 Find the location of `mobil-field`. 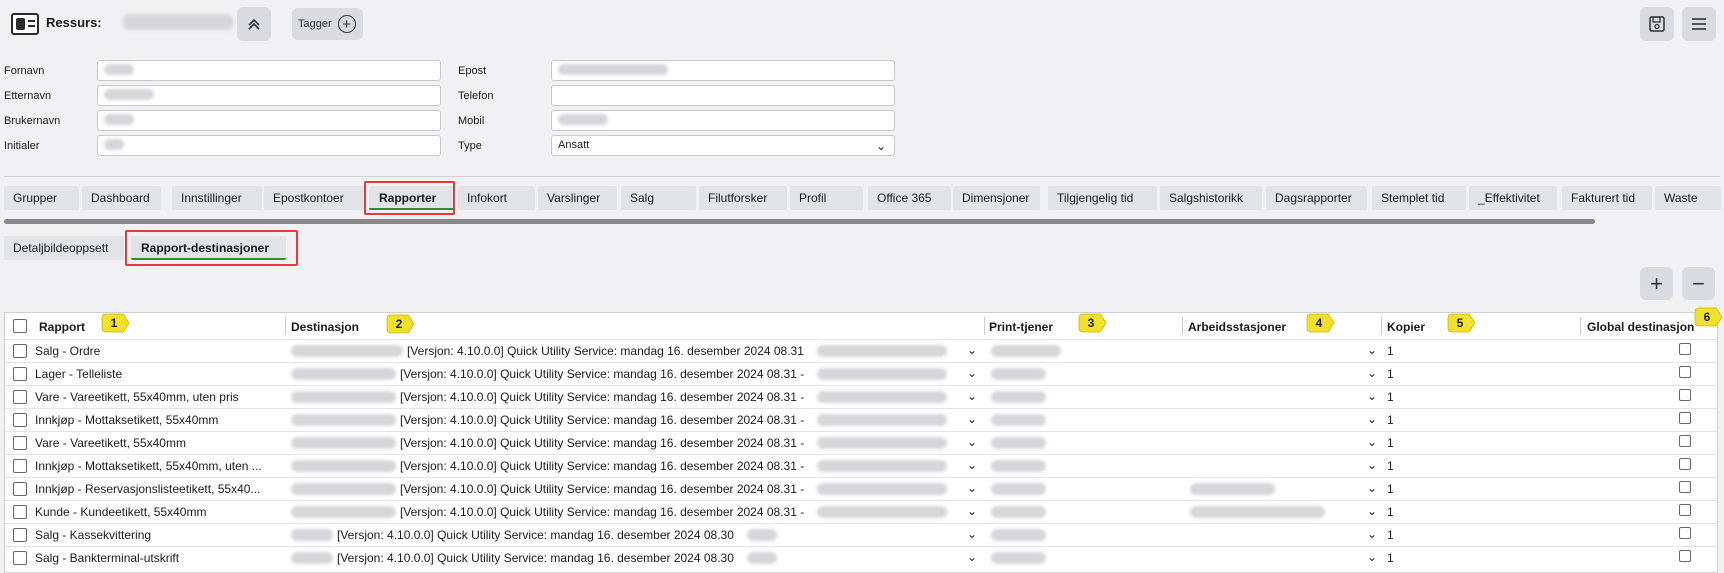

mobil-field is located at coordinates (723, 120).